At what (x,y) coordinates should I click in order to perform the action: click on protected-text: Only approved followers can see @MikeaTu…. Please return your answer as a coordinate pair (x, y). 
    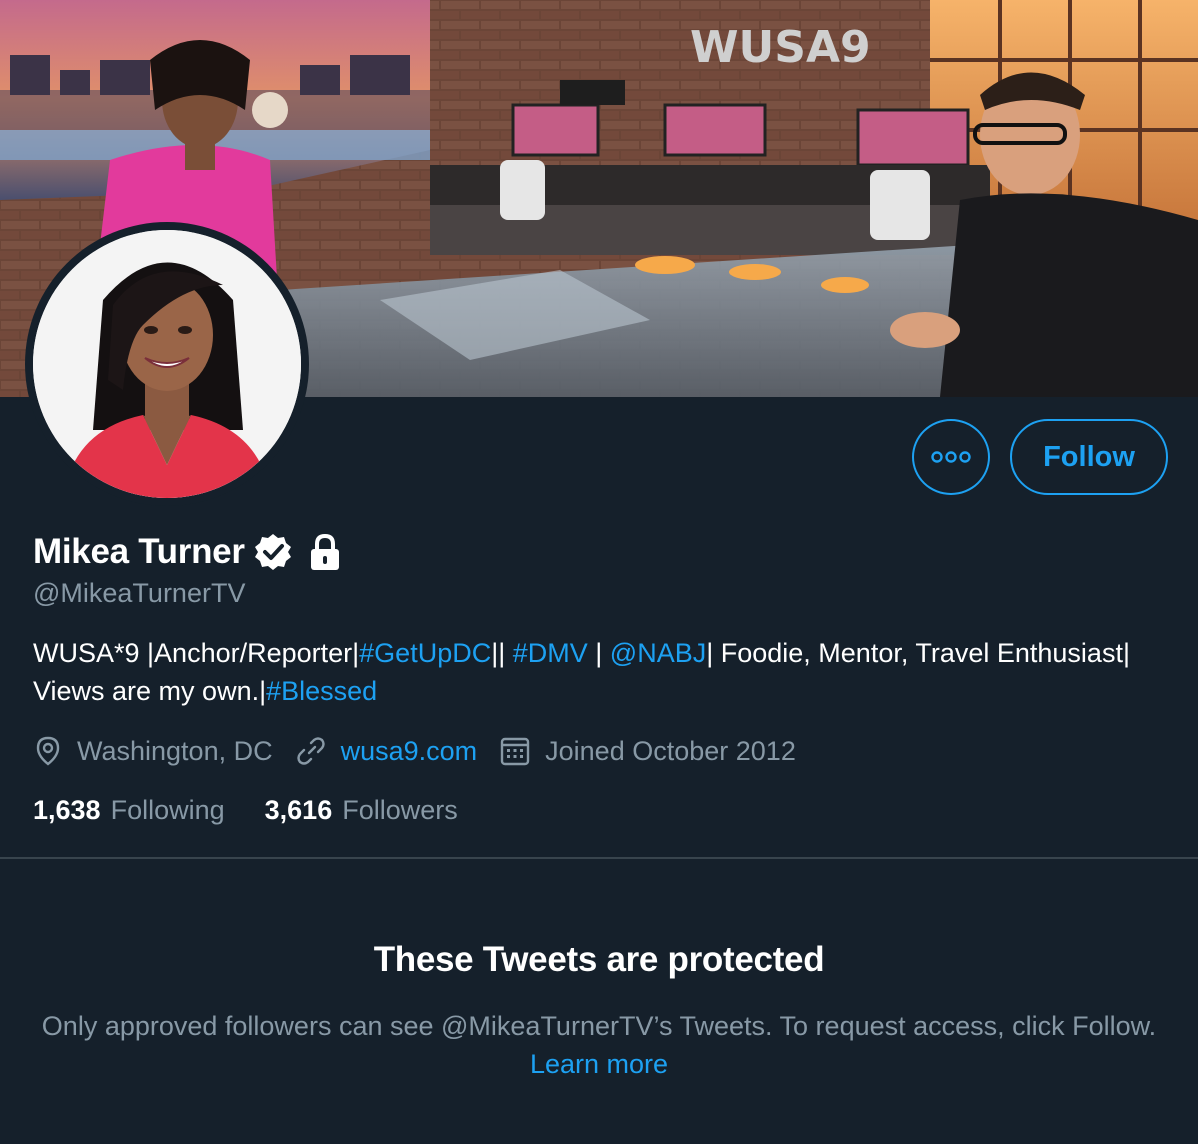
    Looking at the image, I should click on (599, 1026).